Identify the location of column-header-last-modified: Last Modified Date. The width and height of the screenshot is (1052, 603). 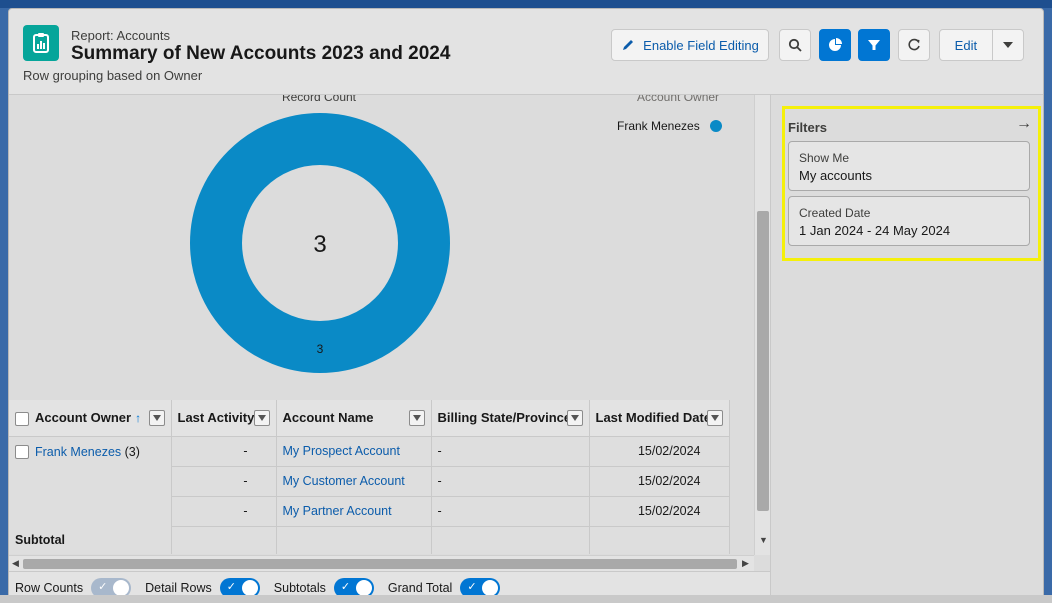
(659, 418).